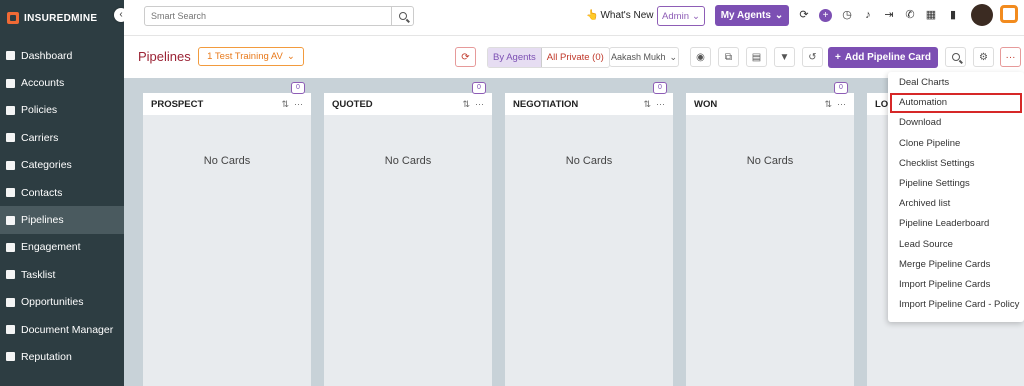 This screenshot has width=1024, height=386. What do you see at coordinates (982, 15) in the screenshot?
I see `avatar` at bounding box center [982, 15].